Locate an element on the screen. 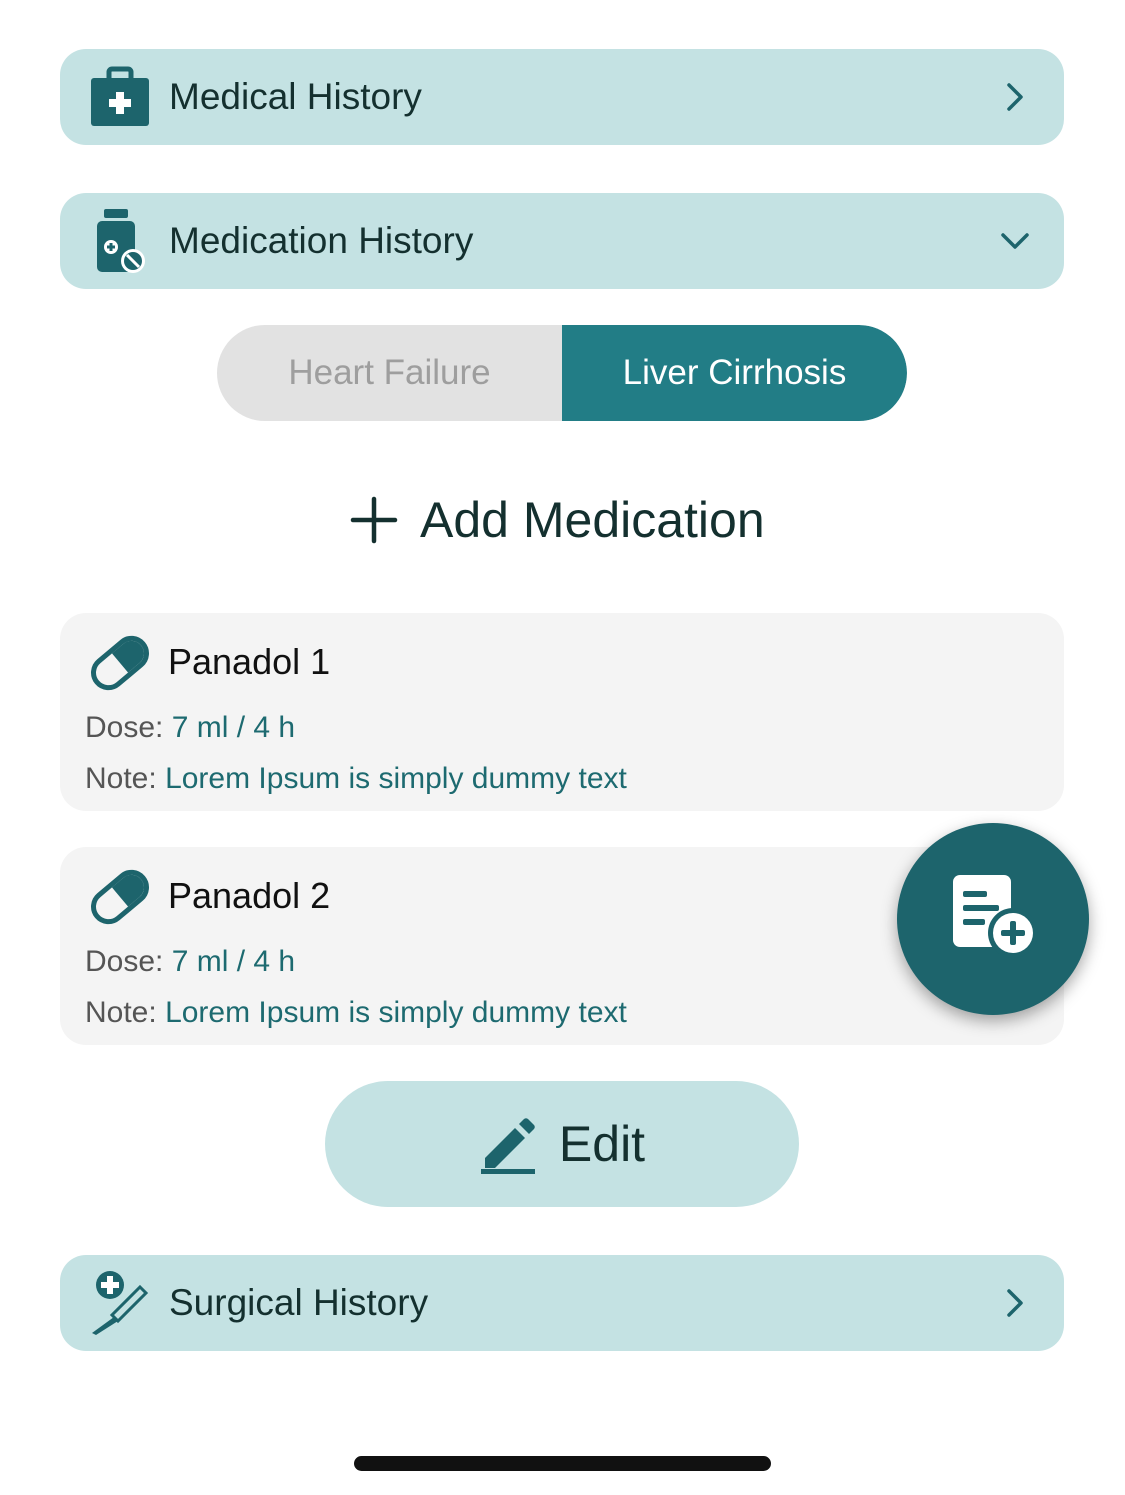 Image resolution: width=1125 pixels, height=1495 pixels. edit-label: Edit is located at coordinates (602, 1144).